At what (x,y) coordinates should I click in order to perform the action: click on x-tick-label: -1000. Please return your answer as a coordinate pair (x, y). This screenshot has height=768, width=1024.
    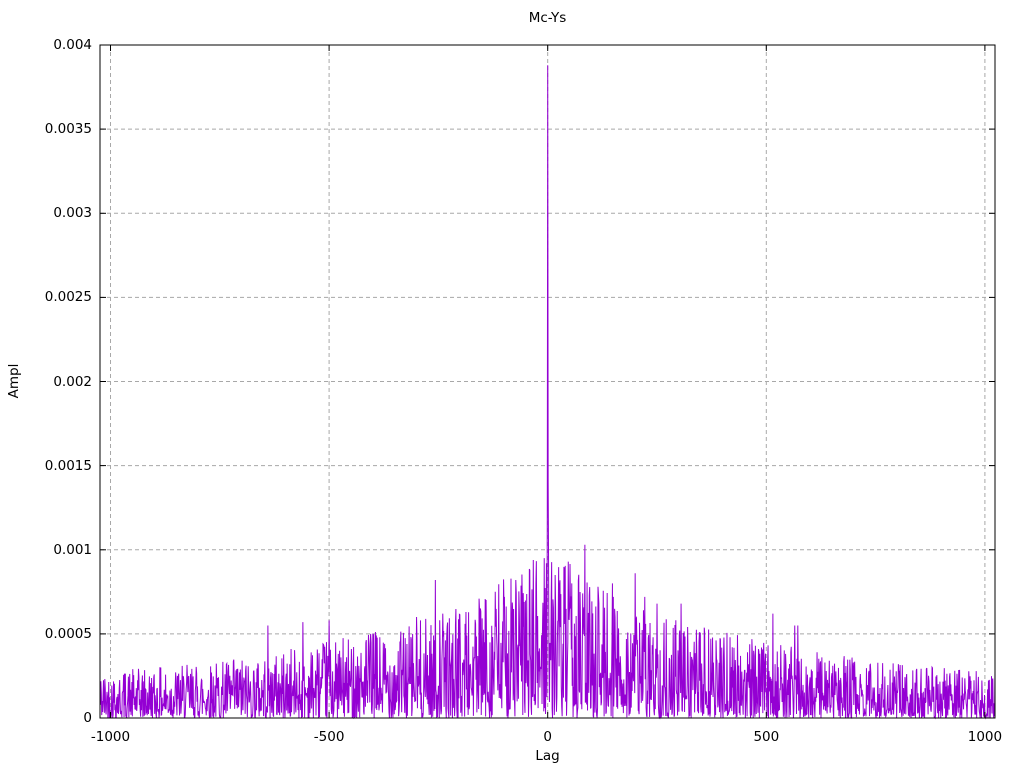
    Looking at the image, I should click on (110, 737).